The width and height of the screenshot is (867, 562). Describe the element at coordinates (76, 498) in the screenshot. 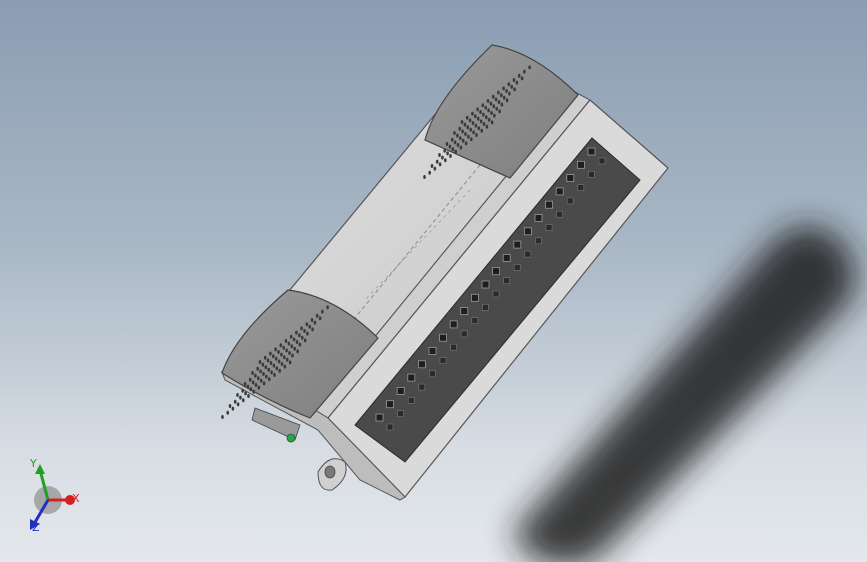

I see `triad-x-label: X` at that location.